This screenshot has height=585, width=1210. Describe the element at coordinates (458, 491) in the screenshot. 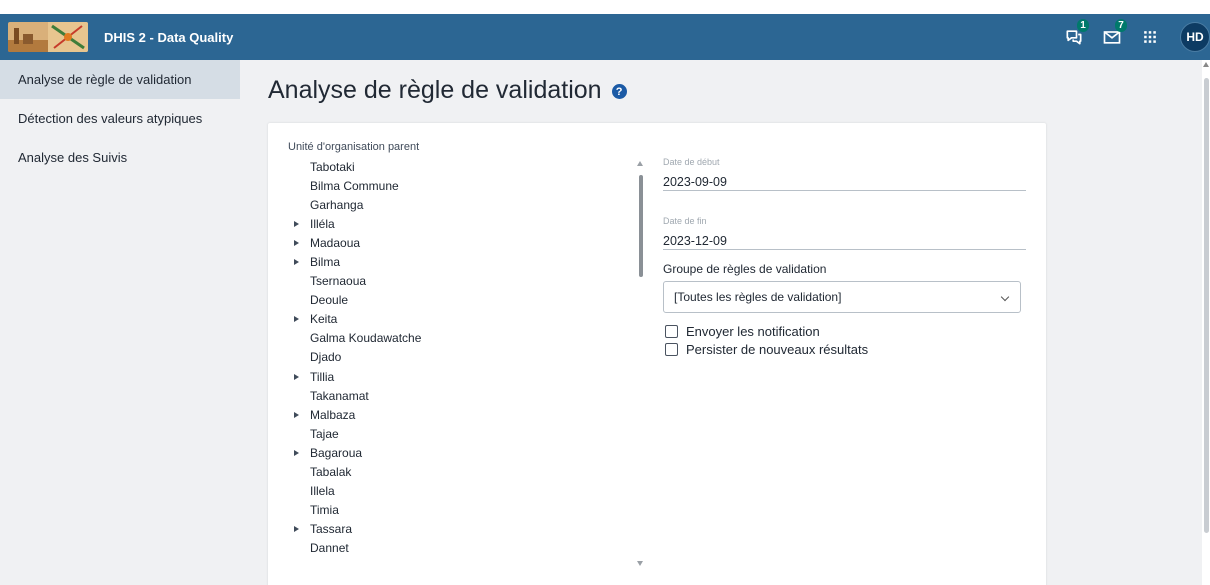

I see `org-unit-item: Illela` at that location.